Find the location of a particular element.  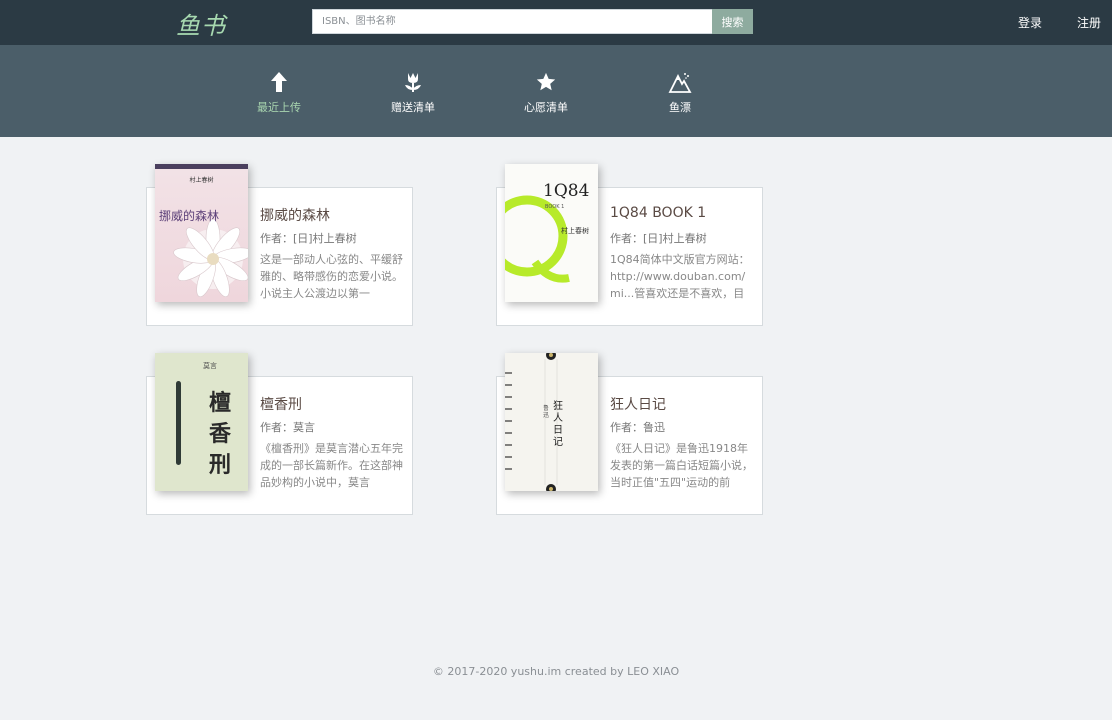

subnav-label: 鱼漂 is located at coordinates (680, 107).